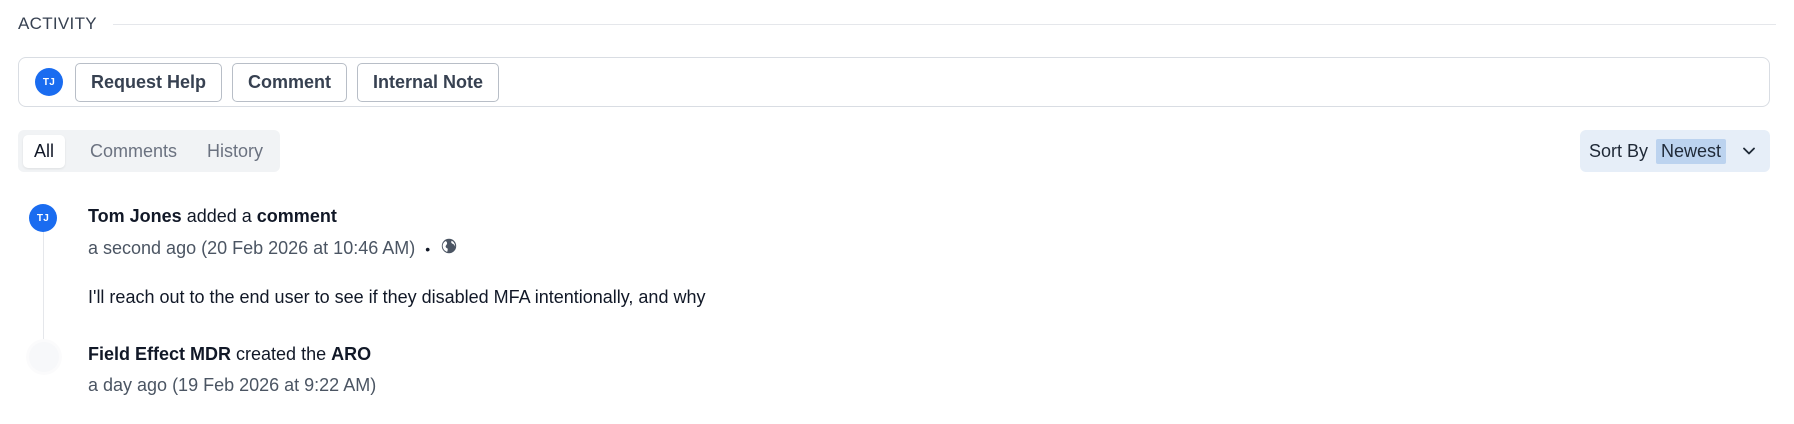 Image resolution: width=1794 pixels, height=424 pixels. What do you see at coordinates (1749, 151) in the screenshot?
I see `chevron-down-icon` at bounding box center [1749, 151].